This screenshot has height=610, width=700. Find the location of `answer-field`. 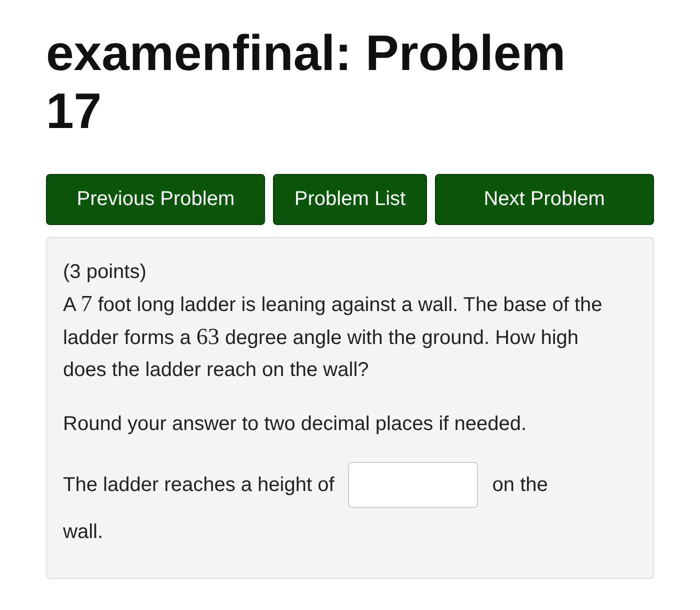

answer-field is located at coordinates (413, 485).